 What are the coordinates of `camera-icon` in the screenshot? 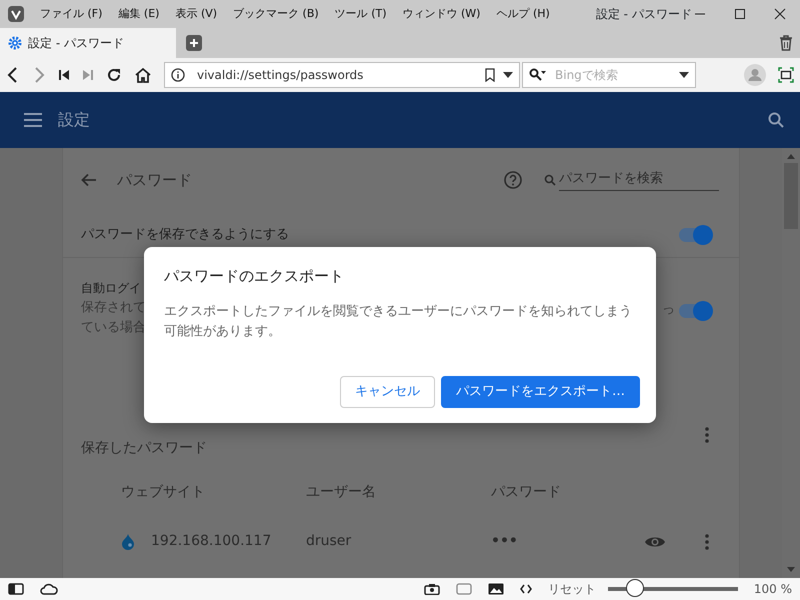 It's located at (432, 589).